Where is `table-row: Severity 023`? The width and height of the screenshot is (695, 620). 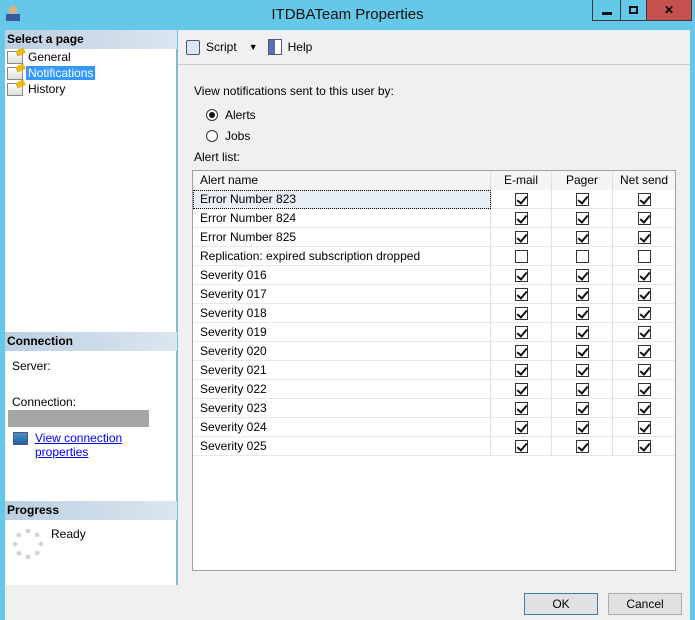
table-row: Severity 023 is located at coordinates (434, 408).